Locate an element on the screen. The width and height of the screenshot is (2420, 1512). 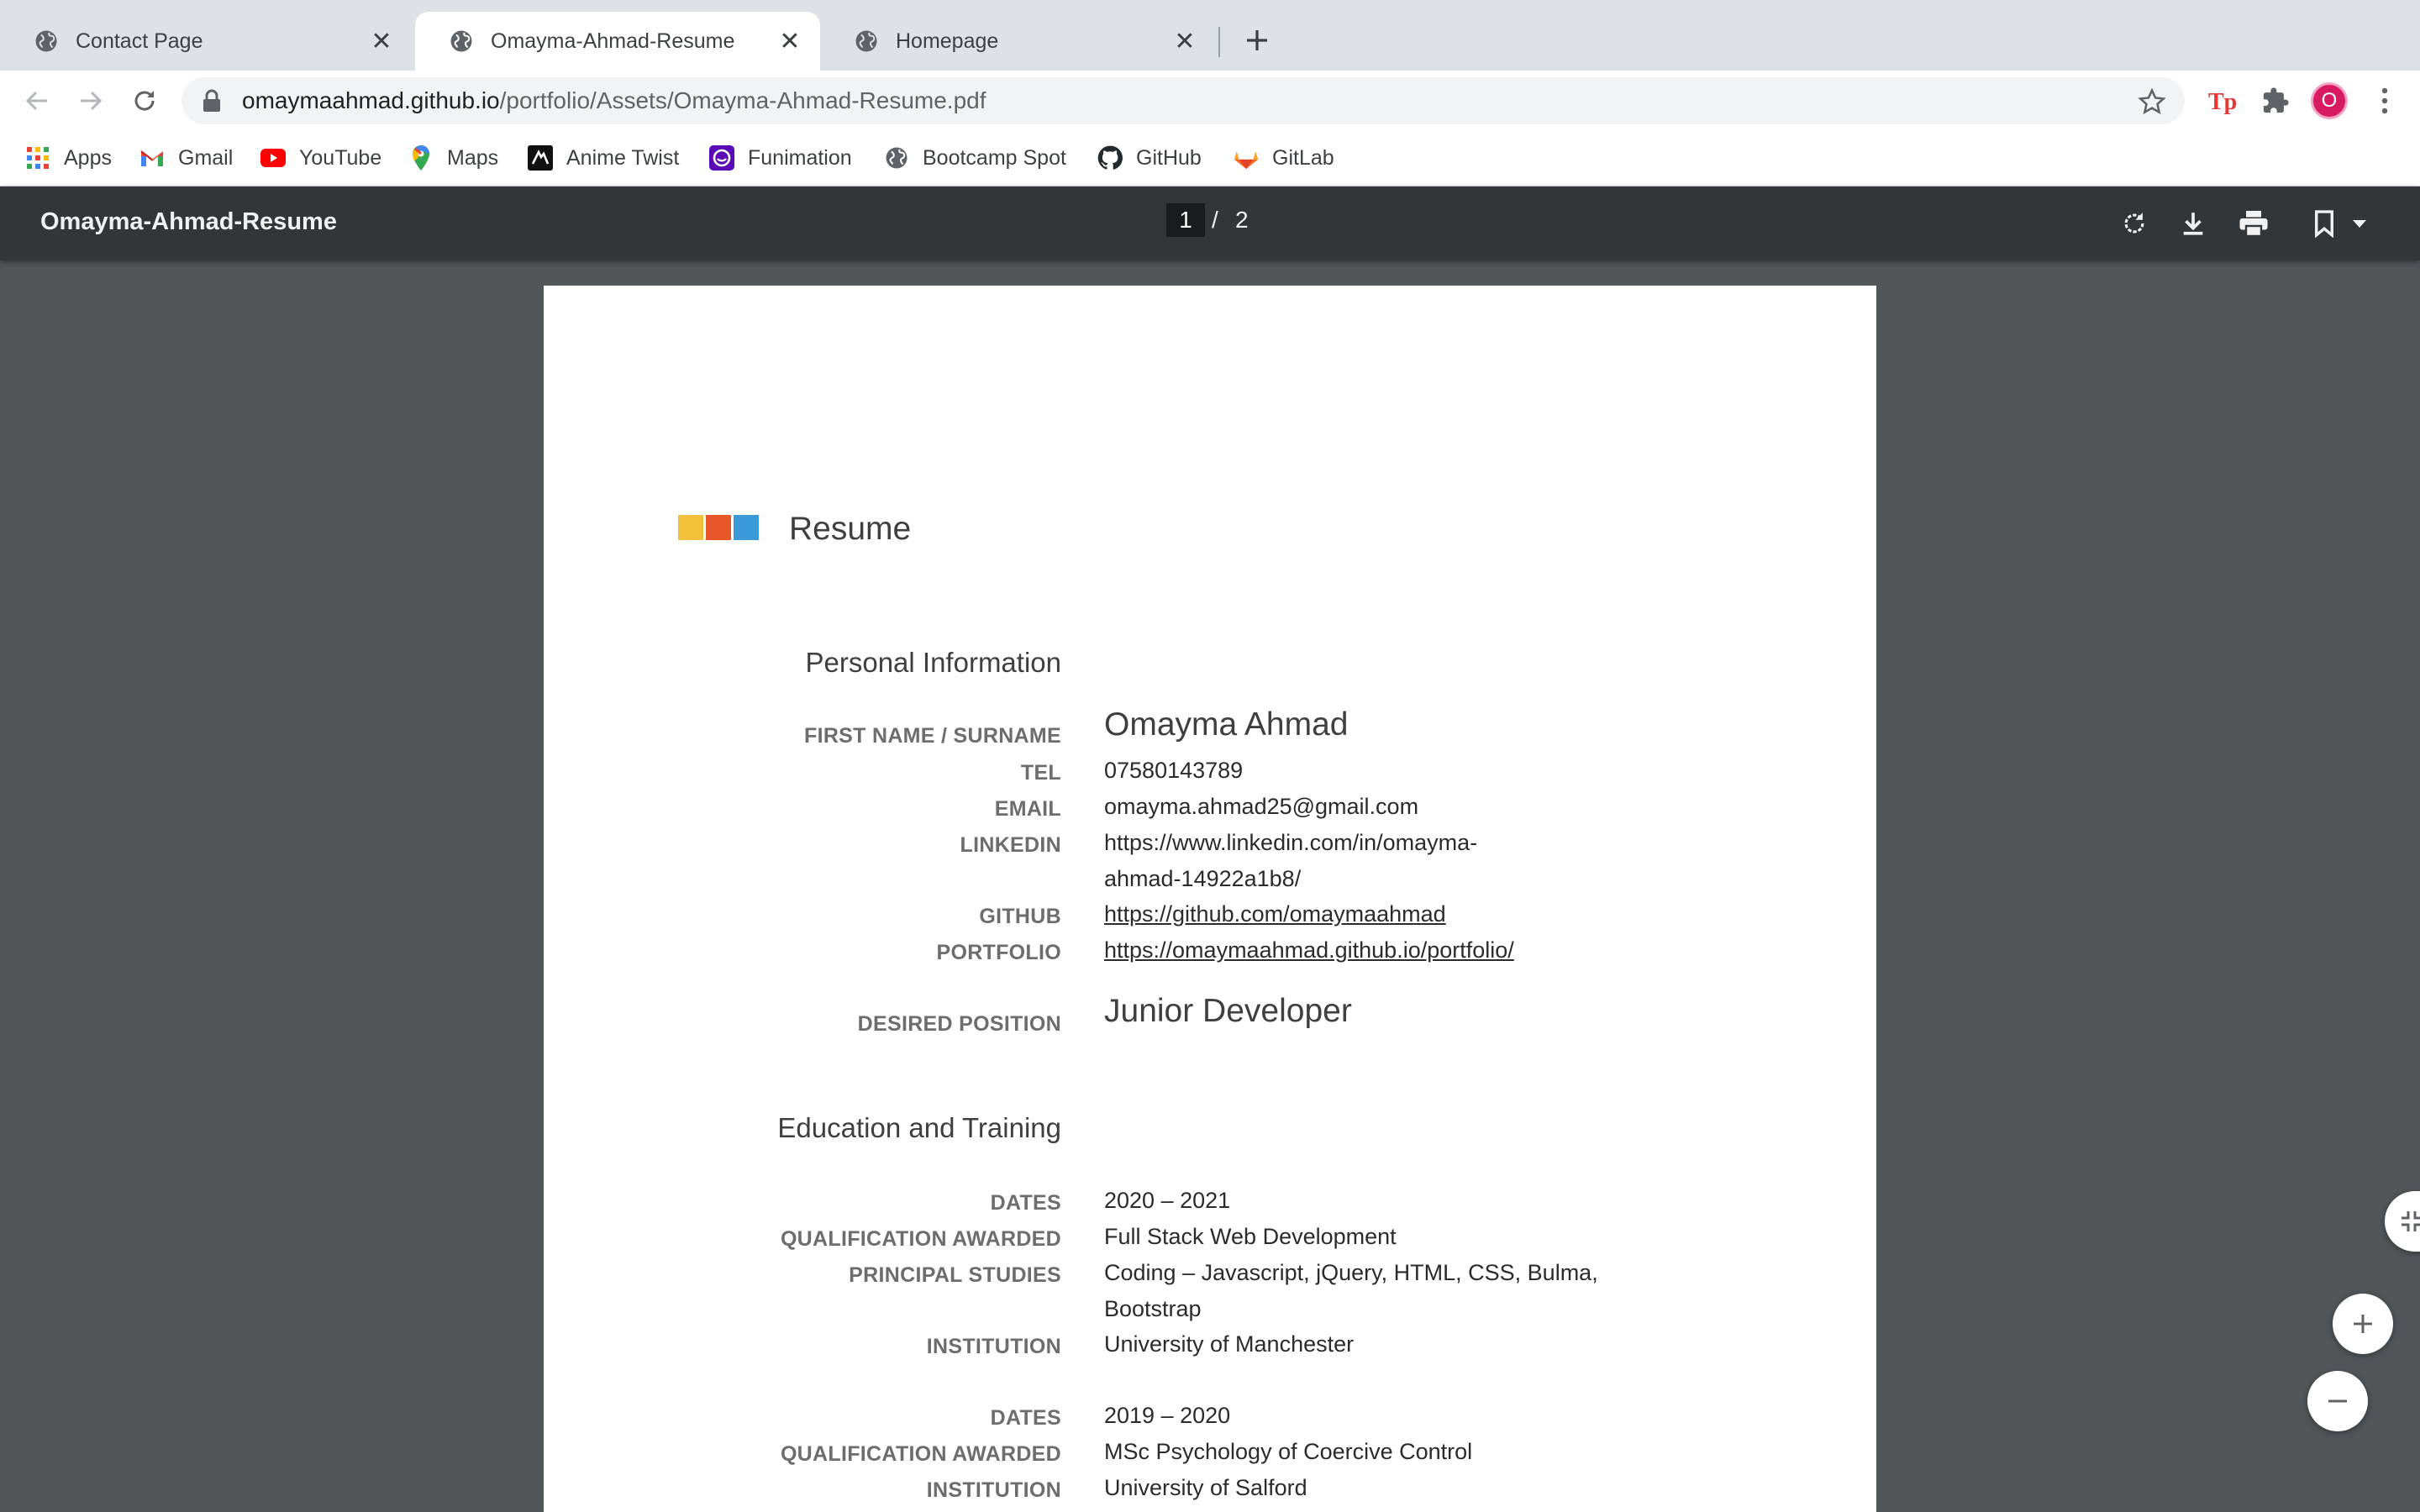
bookmark-label: Funimation is located at coordinates (800, 157).